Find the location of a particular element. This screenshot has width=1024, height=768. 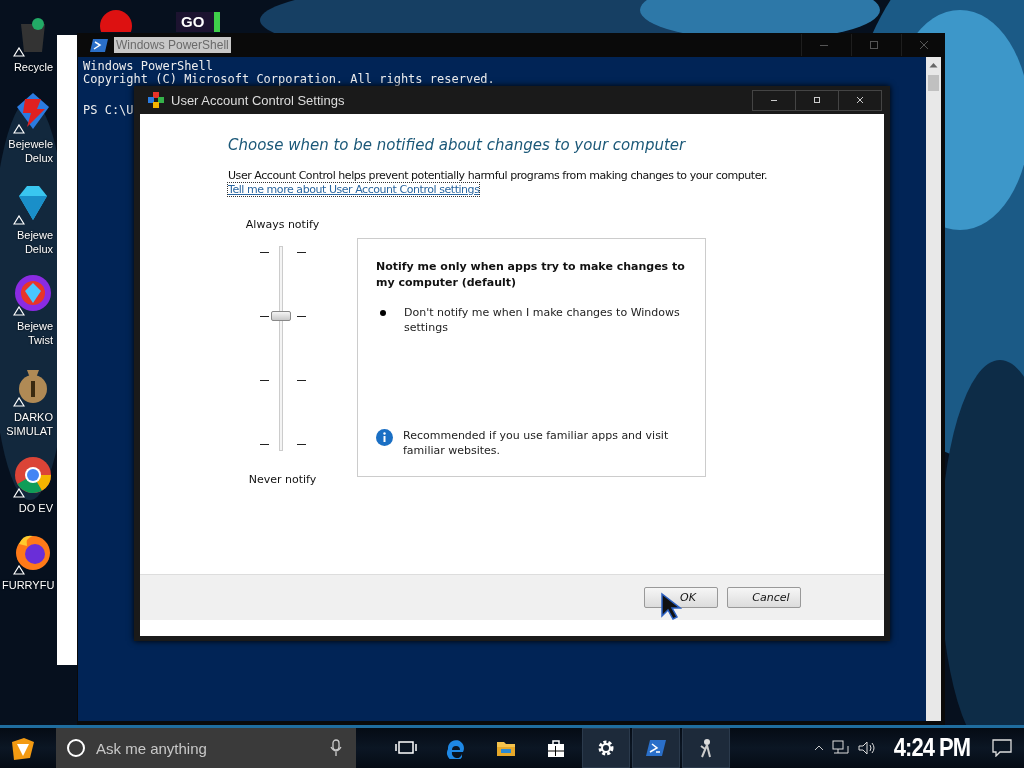

scroll-up-icon is located at coordinates (933, 65).